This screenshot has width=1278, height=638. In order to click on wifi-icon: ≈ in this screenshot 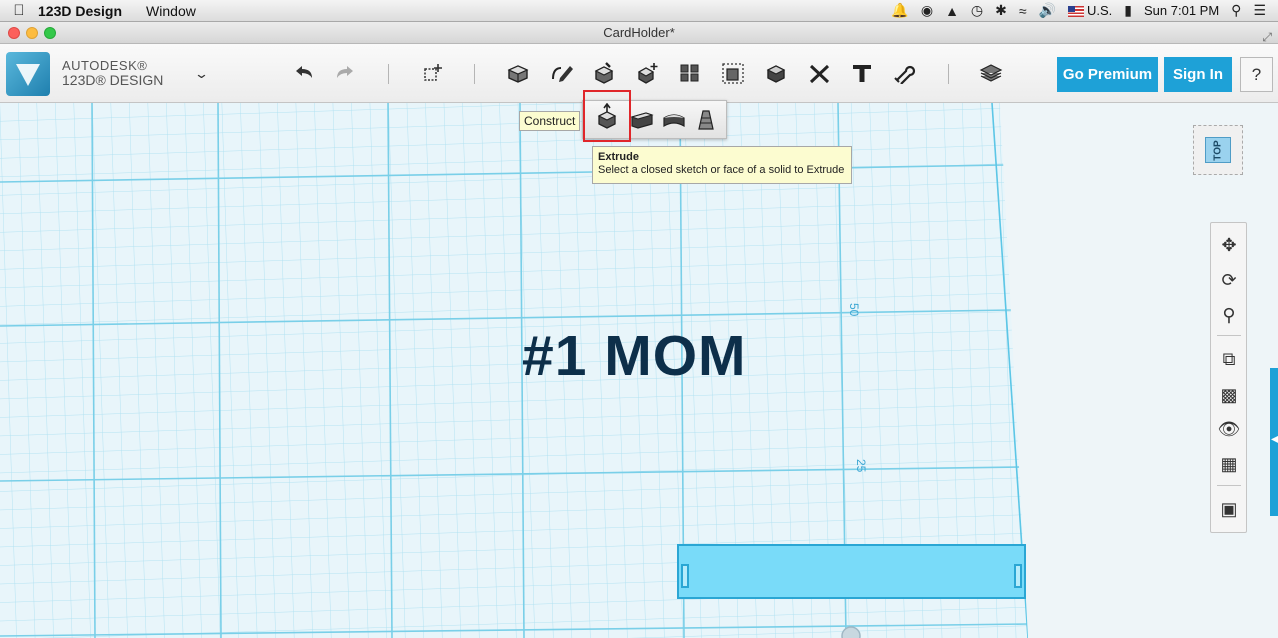, I will do `click(1023, 11)`.